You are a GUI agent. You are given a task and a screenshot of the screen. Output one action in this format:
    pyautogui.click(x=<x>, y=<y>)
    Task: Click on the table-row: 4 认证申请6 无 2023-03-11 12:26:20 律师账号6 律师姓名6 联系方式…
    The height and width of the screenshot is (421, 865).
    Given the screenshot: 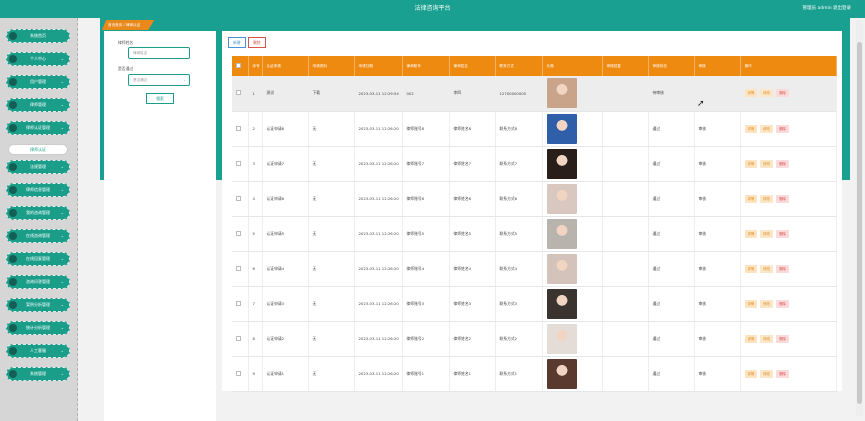 What is the action you would take?
    pyautogui.click(x=534, y=199)
    